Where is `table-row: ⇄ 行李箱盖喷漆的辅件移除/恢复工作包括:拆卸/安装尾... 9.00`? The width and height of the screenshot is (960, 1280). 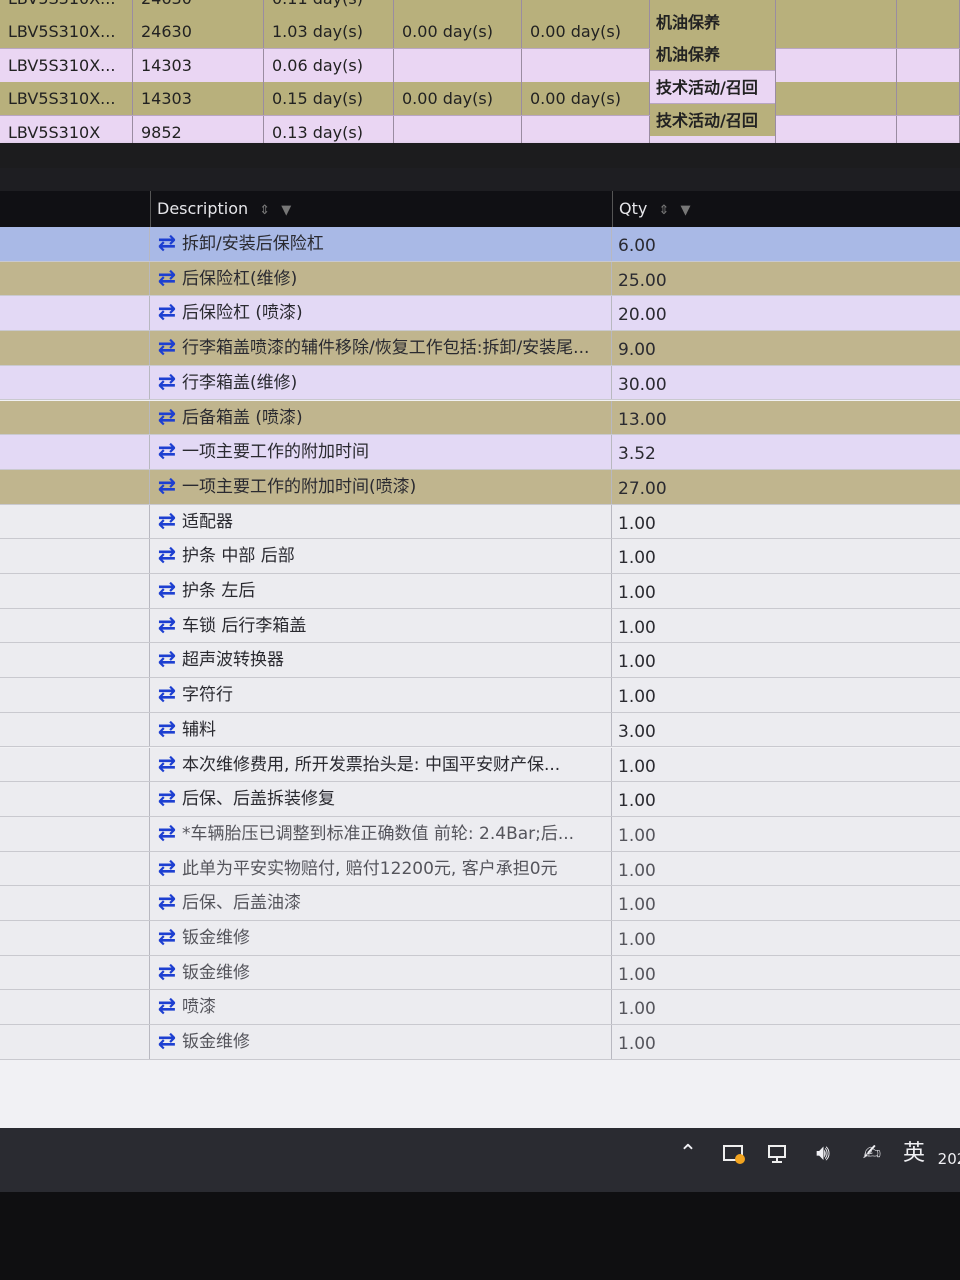
table-row: ⇄ 行李箱盖喷漆的辅件移除/恢复工作包括:拆卸/安装尾... 9.00 is located at coordinates (480, 348).